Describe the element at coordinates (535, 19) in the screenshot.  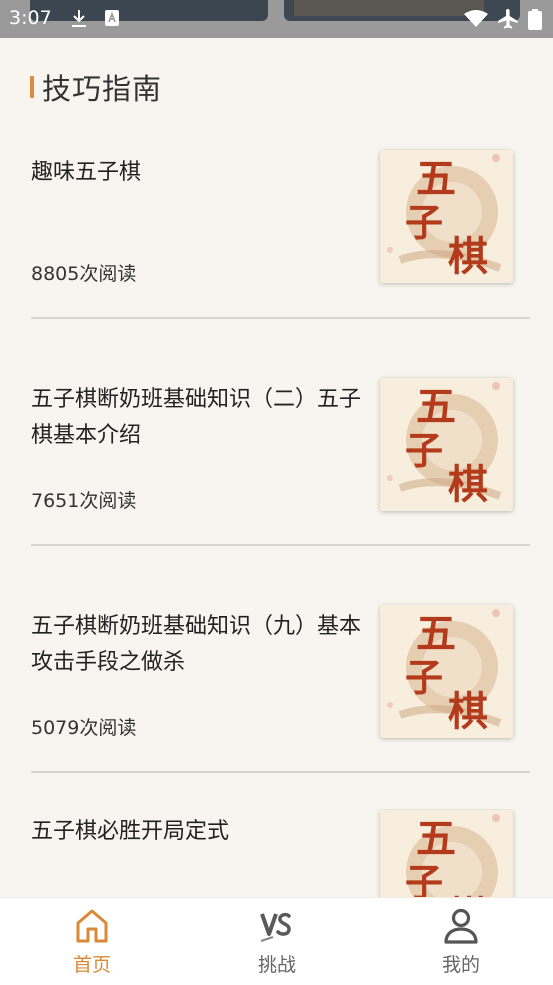
I see `battery-icon` at that location.